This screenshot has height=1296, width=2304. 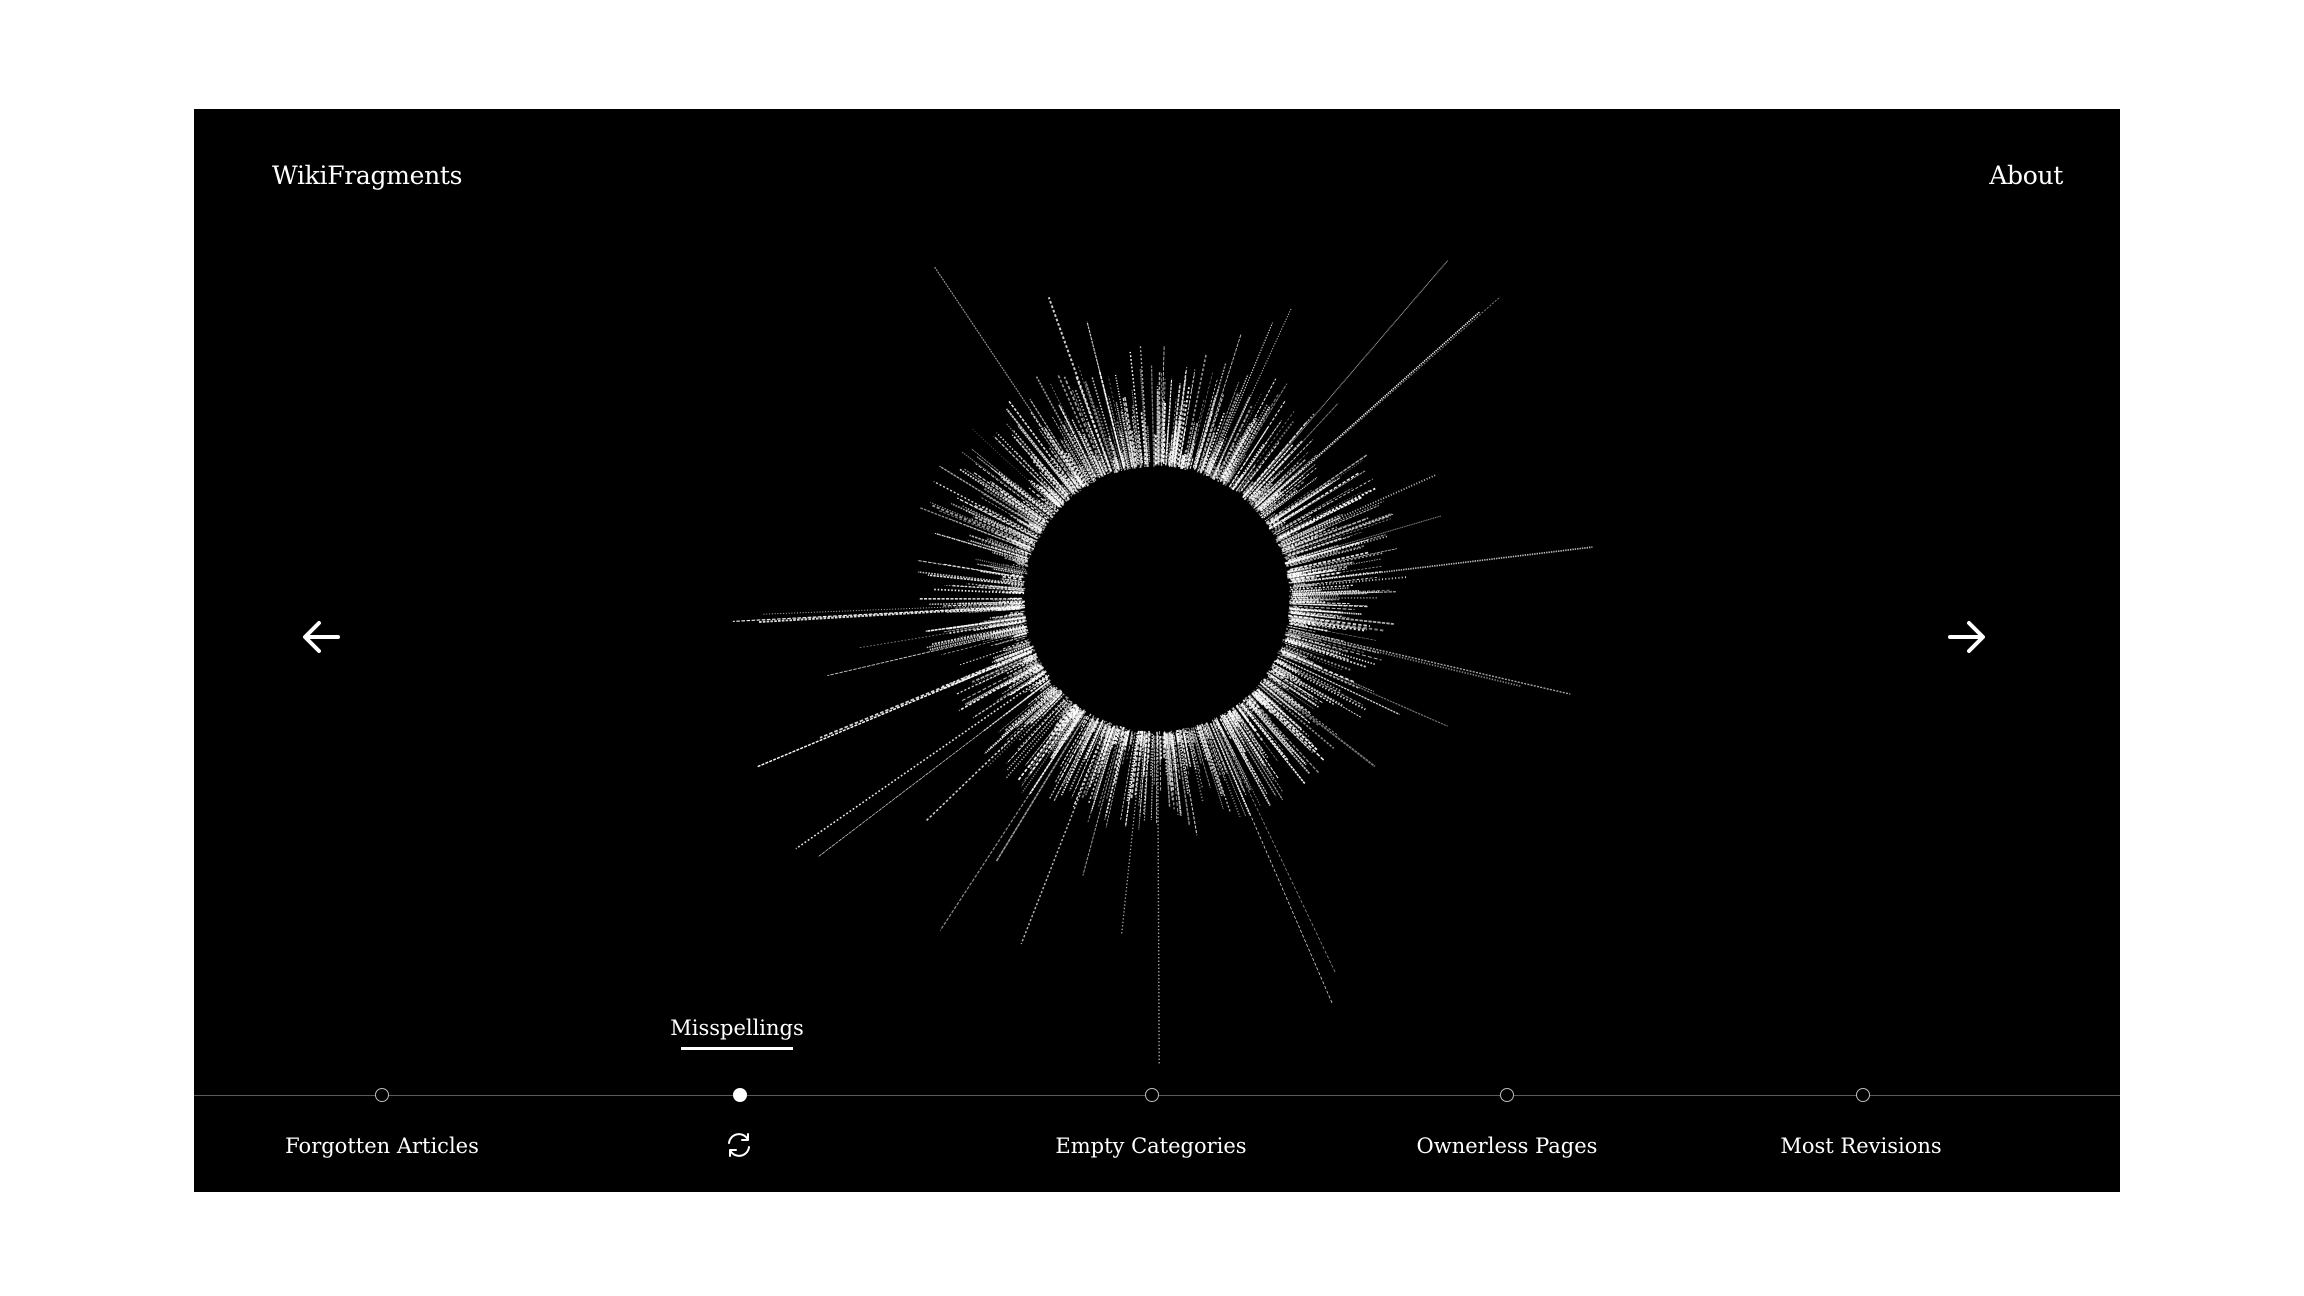 What do you see at coordinates (1966, 637) in the screenshot?
I see `arrow-right-icon` at bounding box center [1966, 637].